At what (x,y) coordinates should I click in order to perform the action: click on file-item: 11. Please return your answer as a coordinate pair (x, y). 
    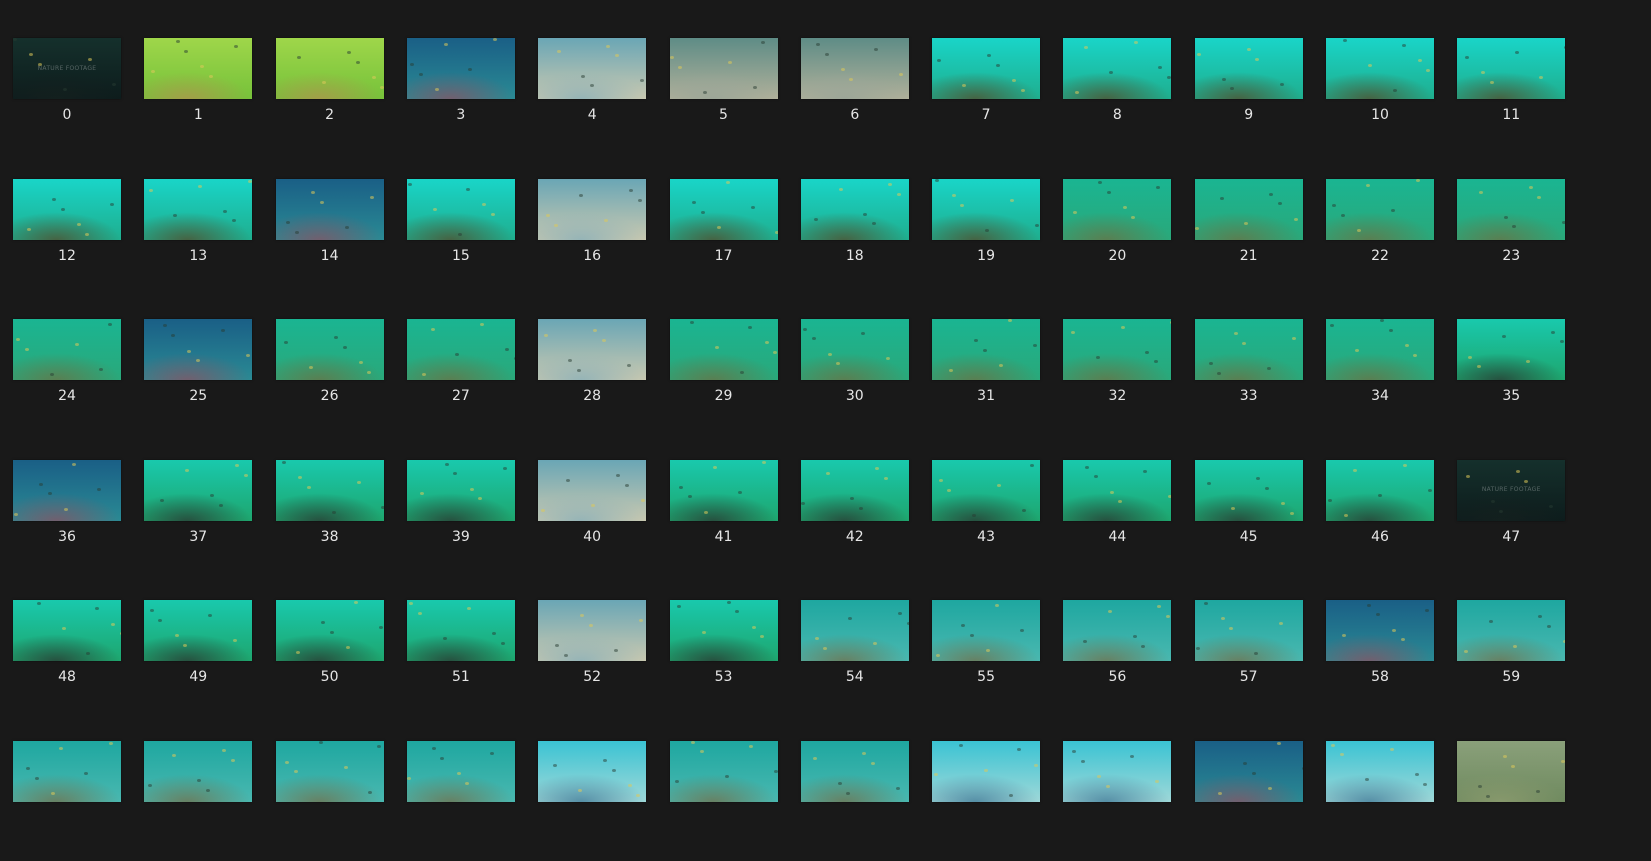
    Looking at the image, I should click on (1526, 98).